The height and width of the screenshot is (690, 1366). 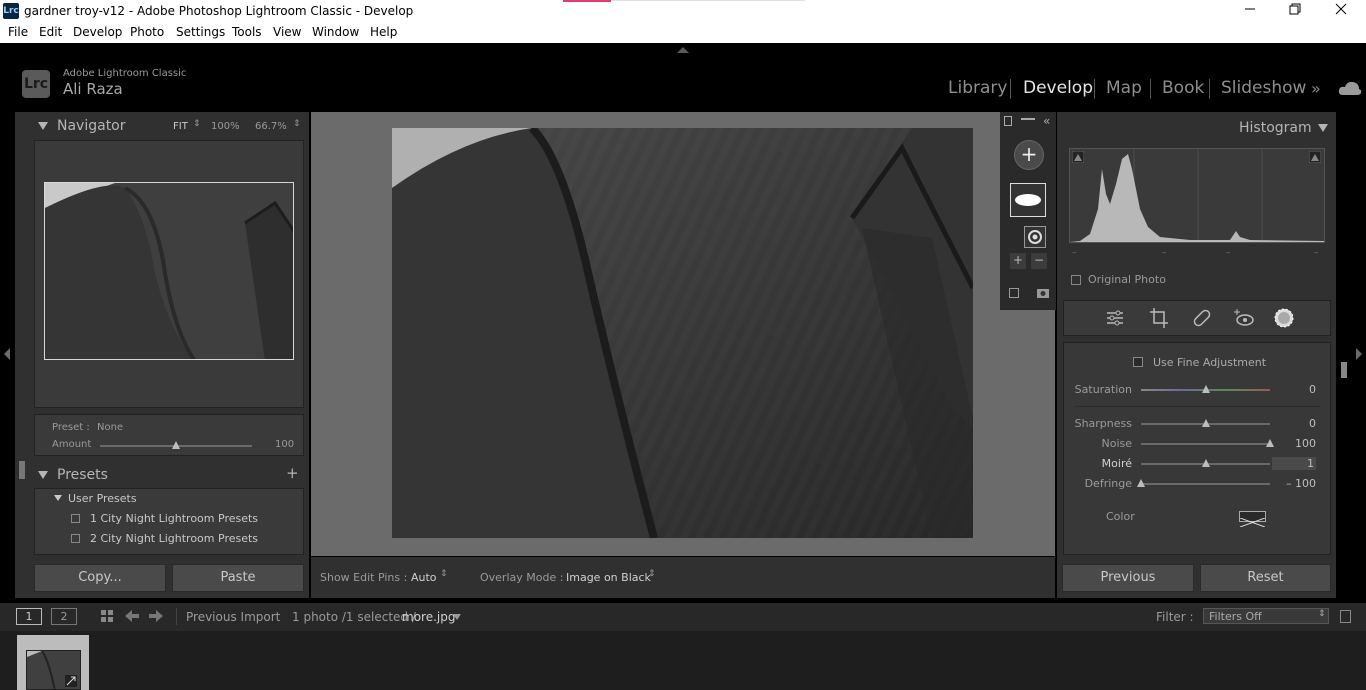 What do you see at coordinates (424, 577) in the screenshot?
I see `edit-pins-value: Auto` at bounding box center [424, 577].